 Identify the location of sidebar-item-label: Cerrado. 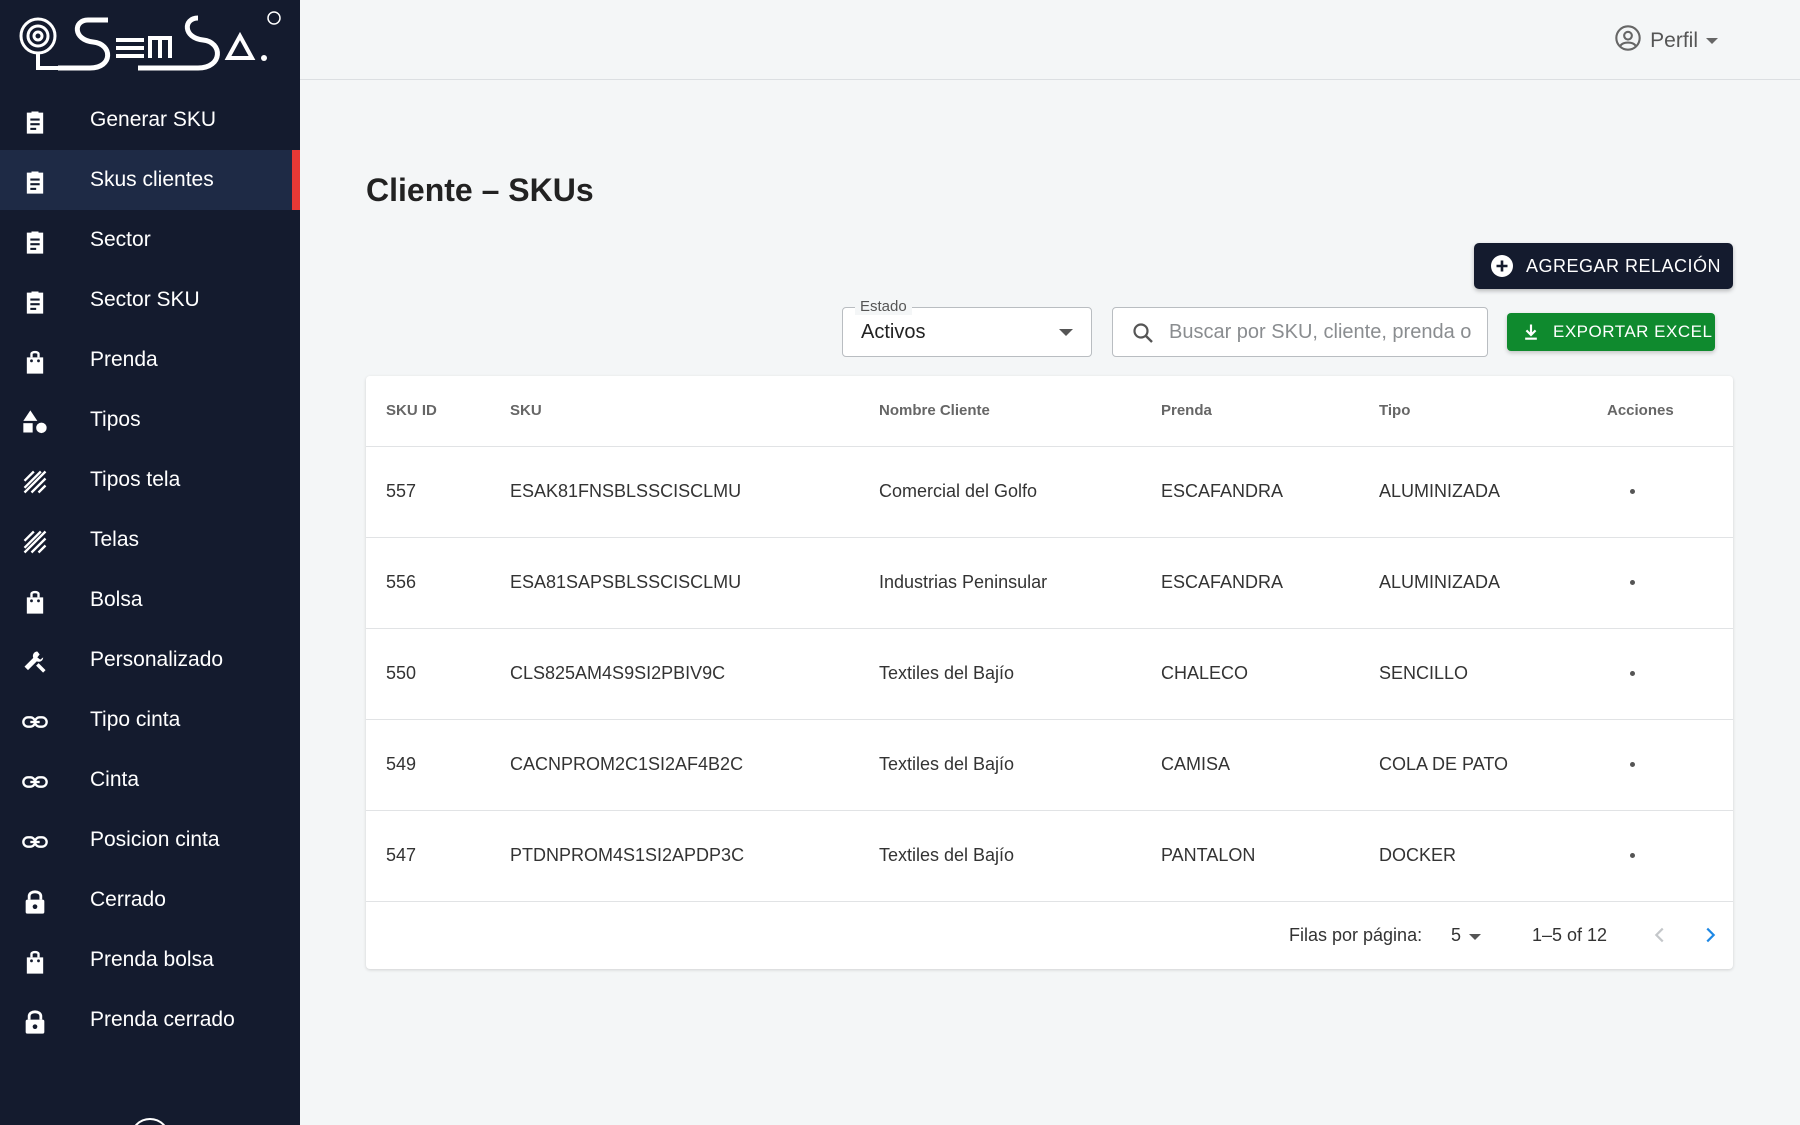
(128, 899).